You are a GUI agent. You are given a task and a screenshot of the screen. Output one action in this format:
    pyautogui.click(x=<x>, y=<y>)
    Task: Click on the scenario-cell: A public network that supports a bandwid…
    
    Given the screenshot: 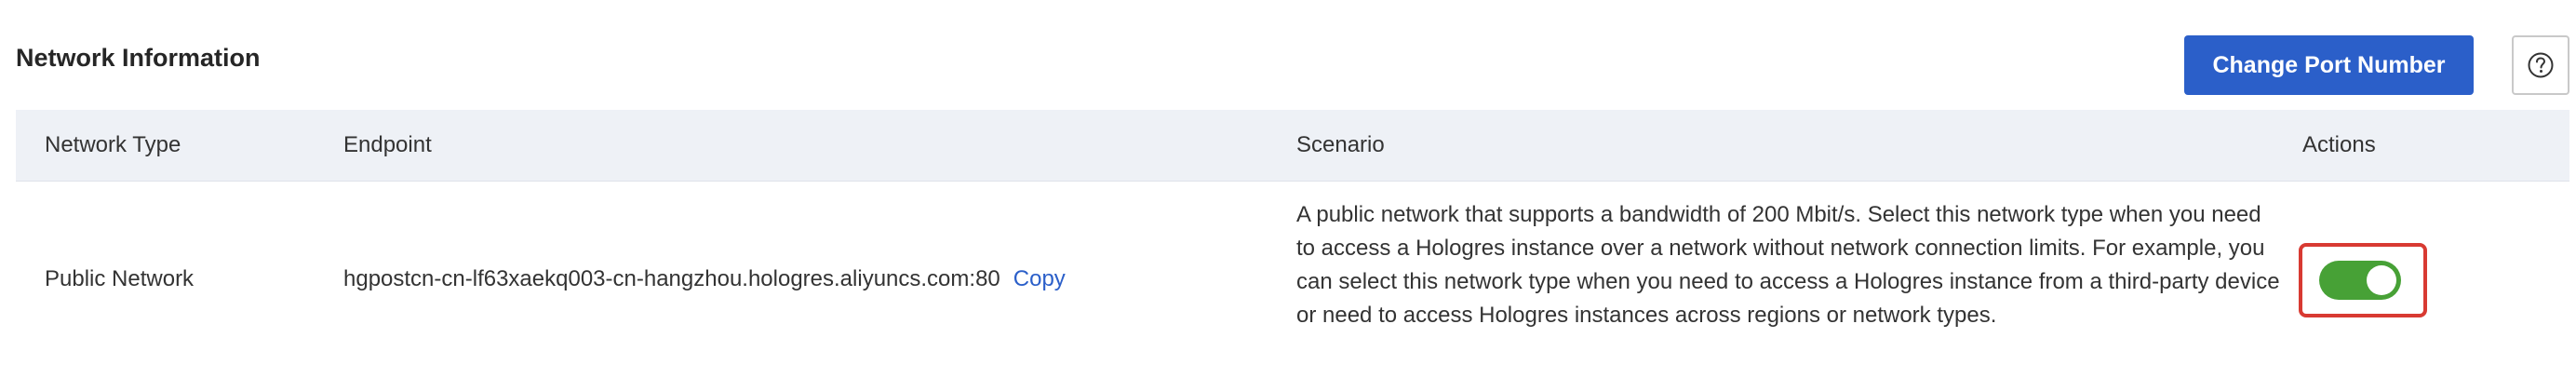 What is the action you would take?
    pyautogui.click(x=1788, y=265)
    